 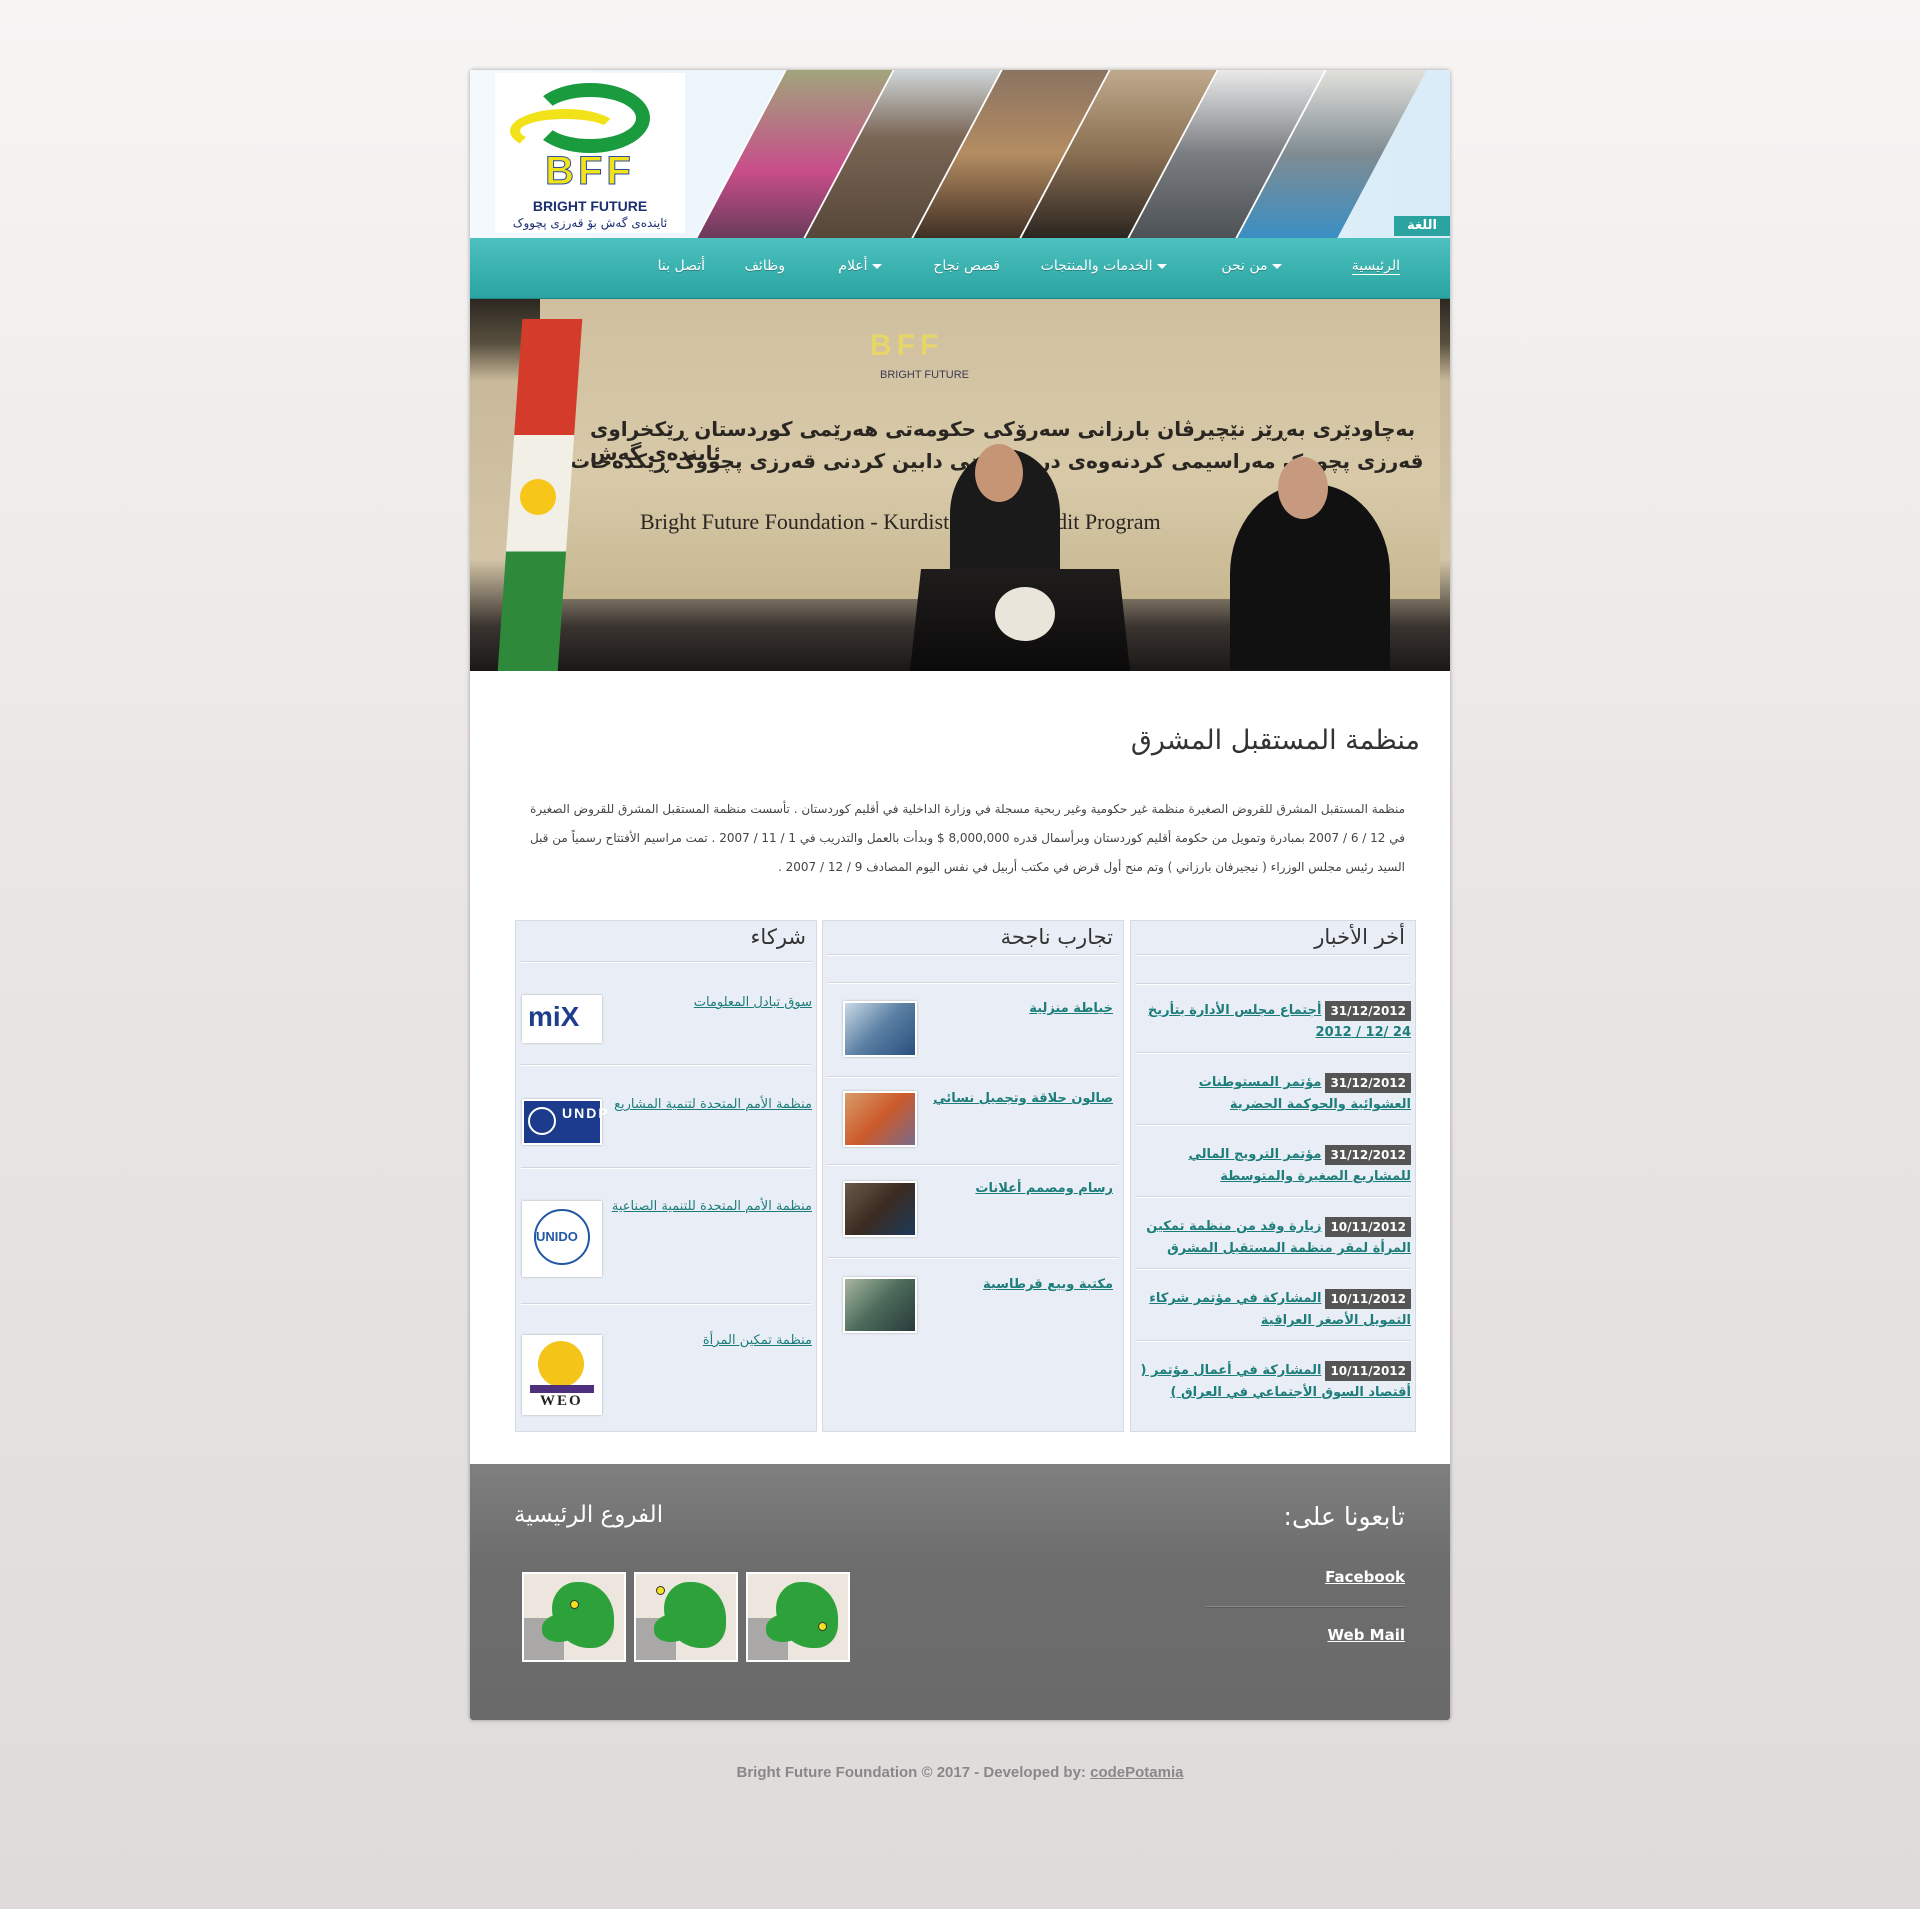 I want to click on story-link: مكتبة وبيع قرطاسية, so click(x=1048, y=1284).